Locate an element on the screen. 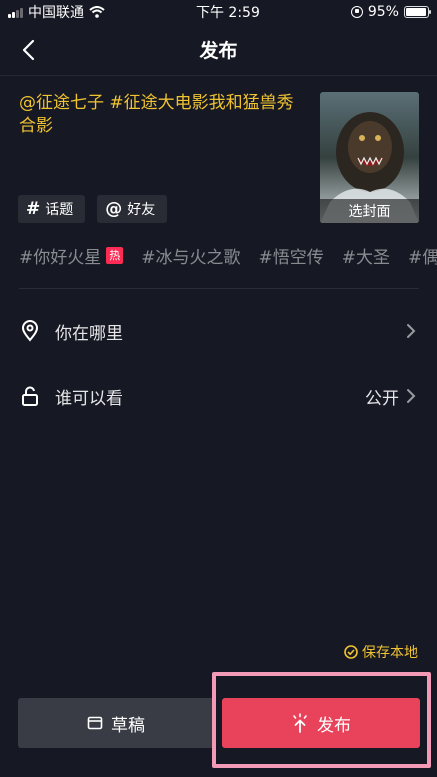  unlock-icon is located at coordinates (30, 396).